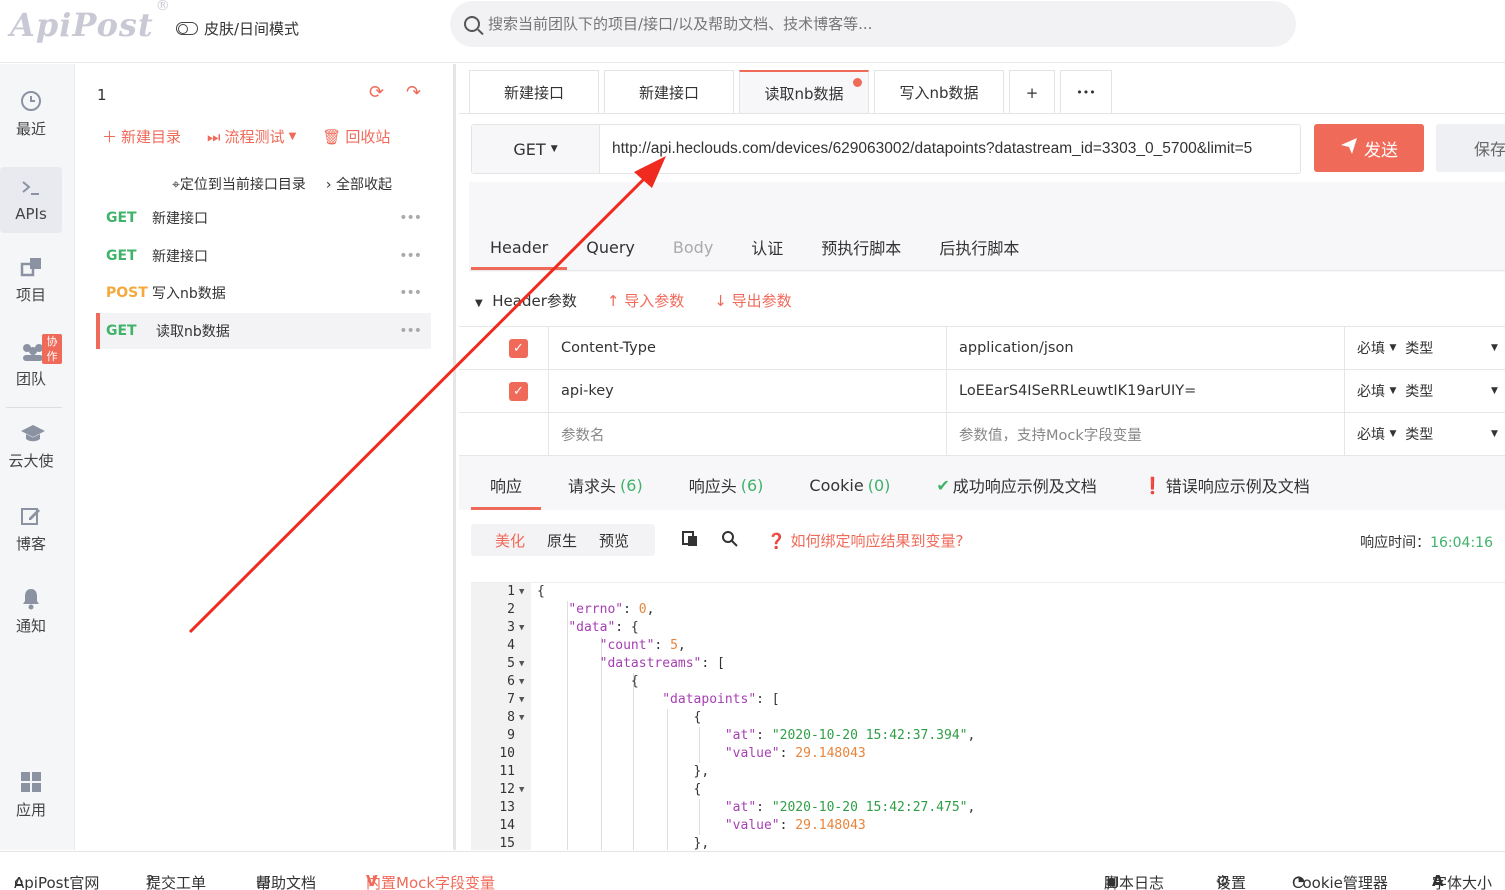  What do you see at coordinates (605, 485) in the screenshot?
I see `tab-request-headers: 请求头 (6)` at bounding box center [605, 485].